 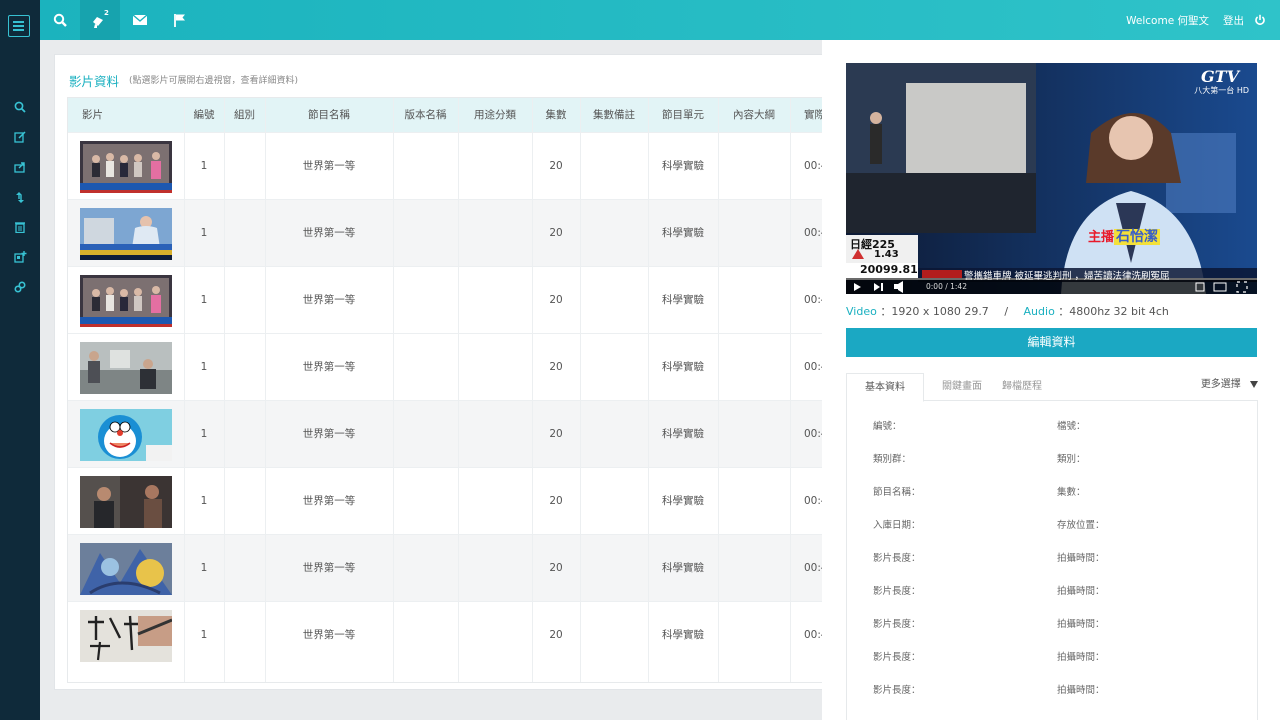 What do you see at coordinates (1137, 237) in the screenshot?
I see `anchor-name: 石怡潔` at bounding box center [1137, 237].